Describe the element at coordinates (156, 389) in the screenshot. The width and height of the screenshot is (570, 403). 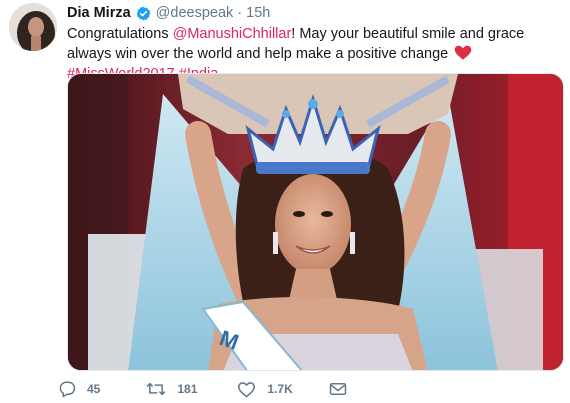
I see `retweet-icon` at that location.